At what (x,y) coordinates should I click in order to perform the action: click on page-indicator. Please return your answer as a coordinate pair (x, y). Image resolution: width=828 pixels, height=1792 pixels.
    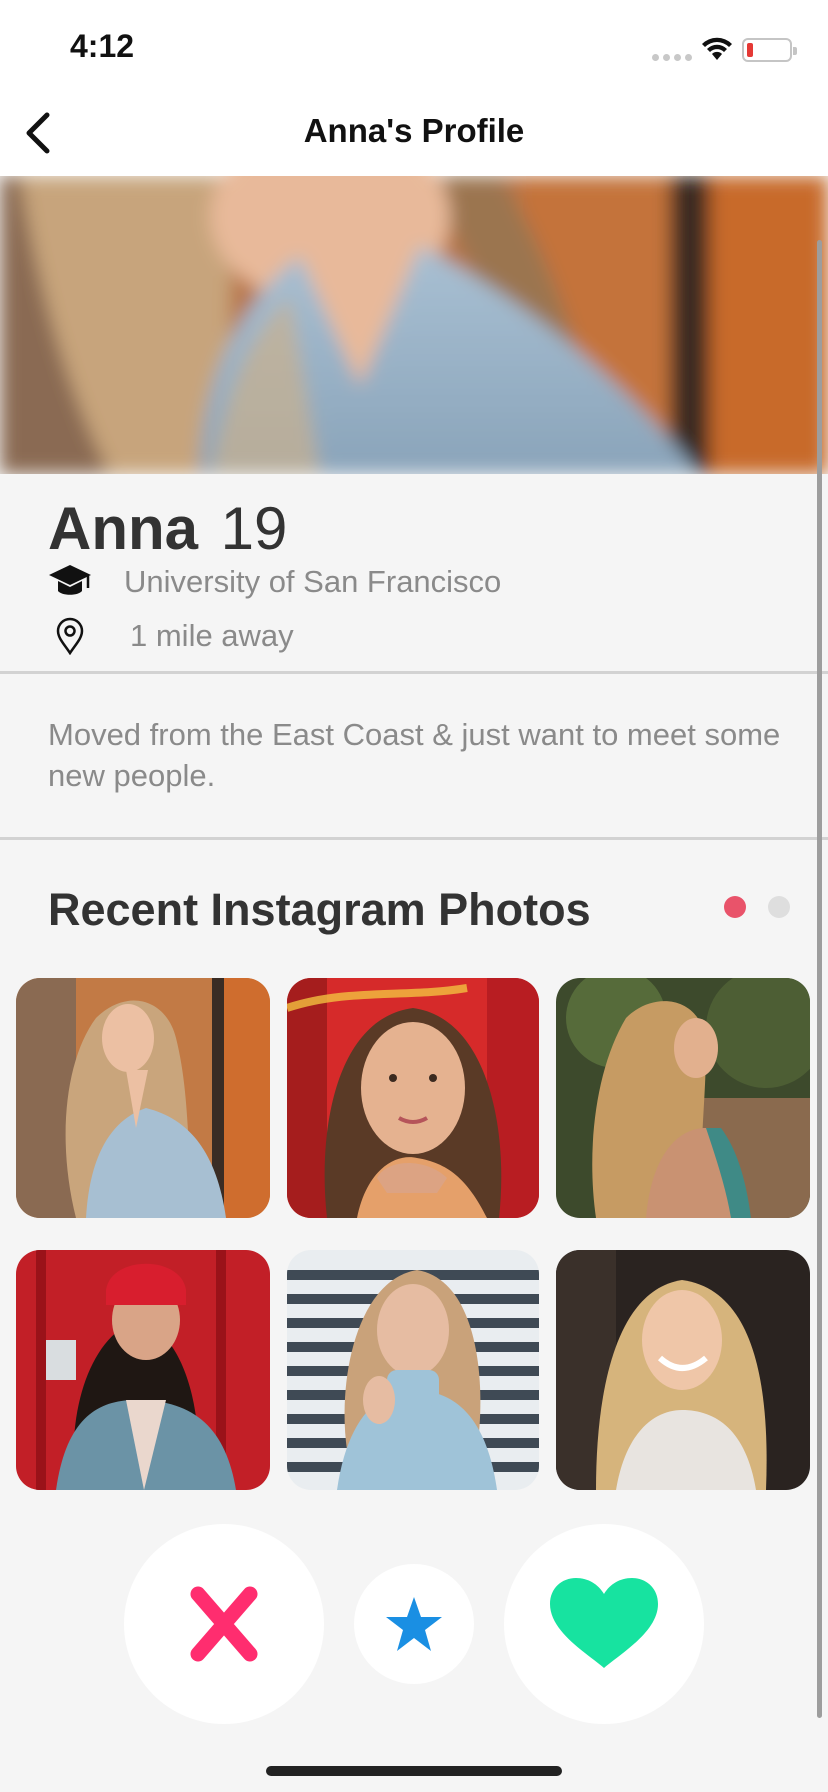
    Looking at the image, I should click on (757, 907).